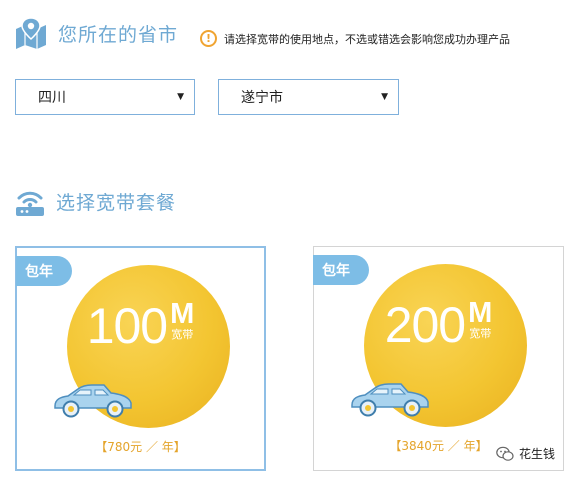 Image resolution: width=575 pixels, height=479 pixels. I want to click on location-section-header: 您所在的省市, so click(96, 33).